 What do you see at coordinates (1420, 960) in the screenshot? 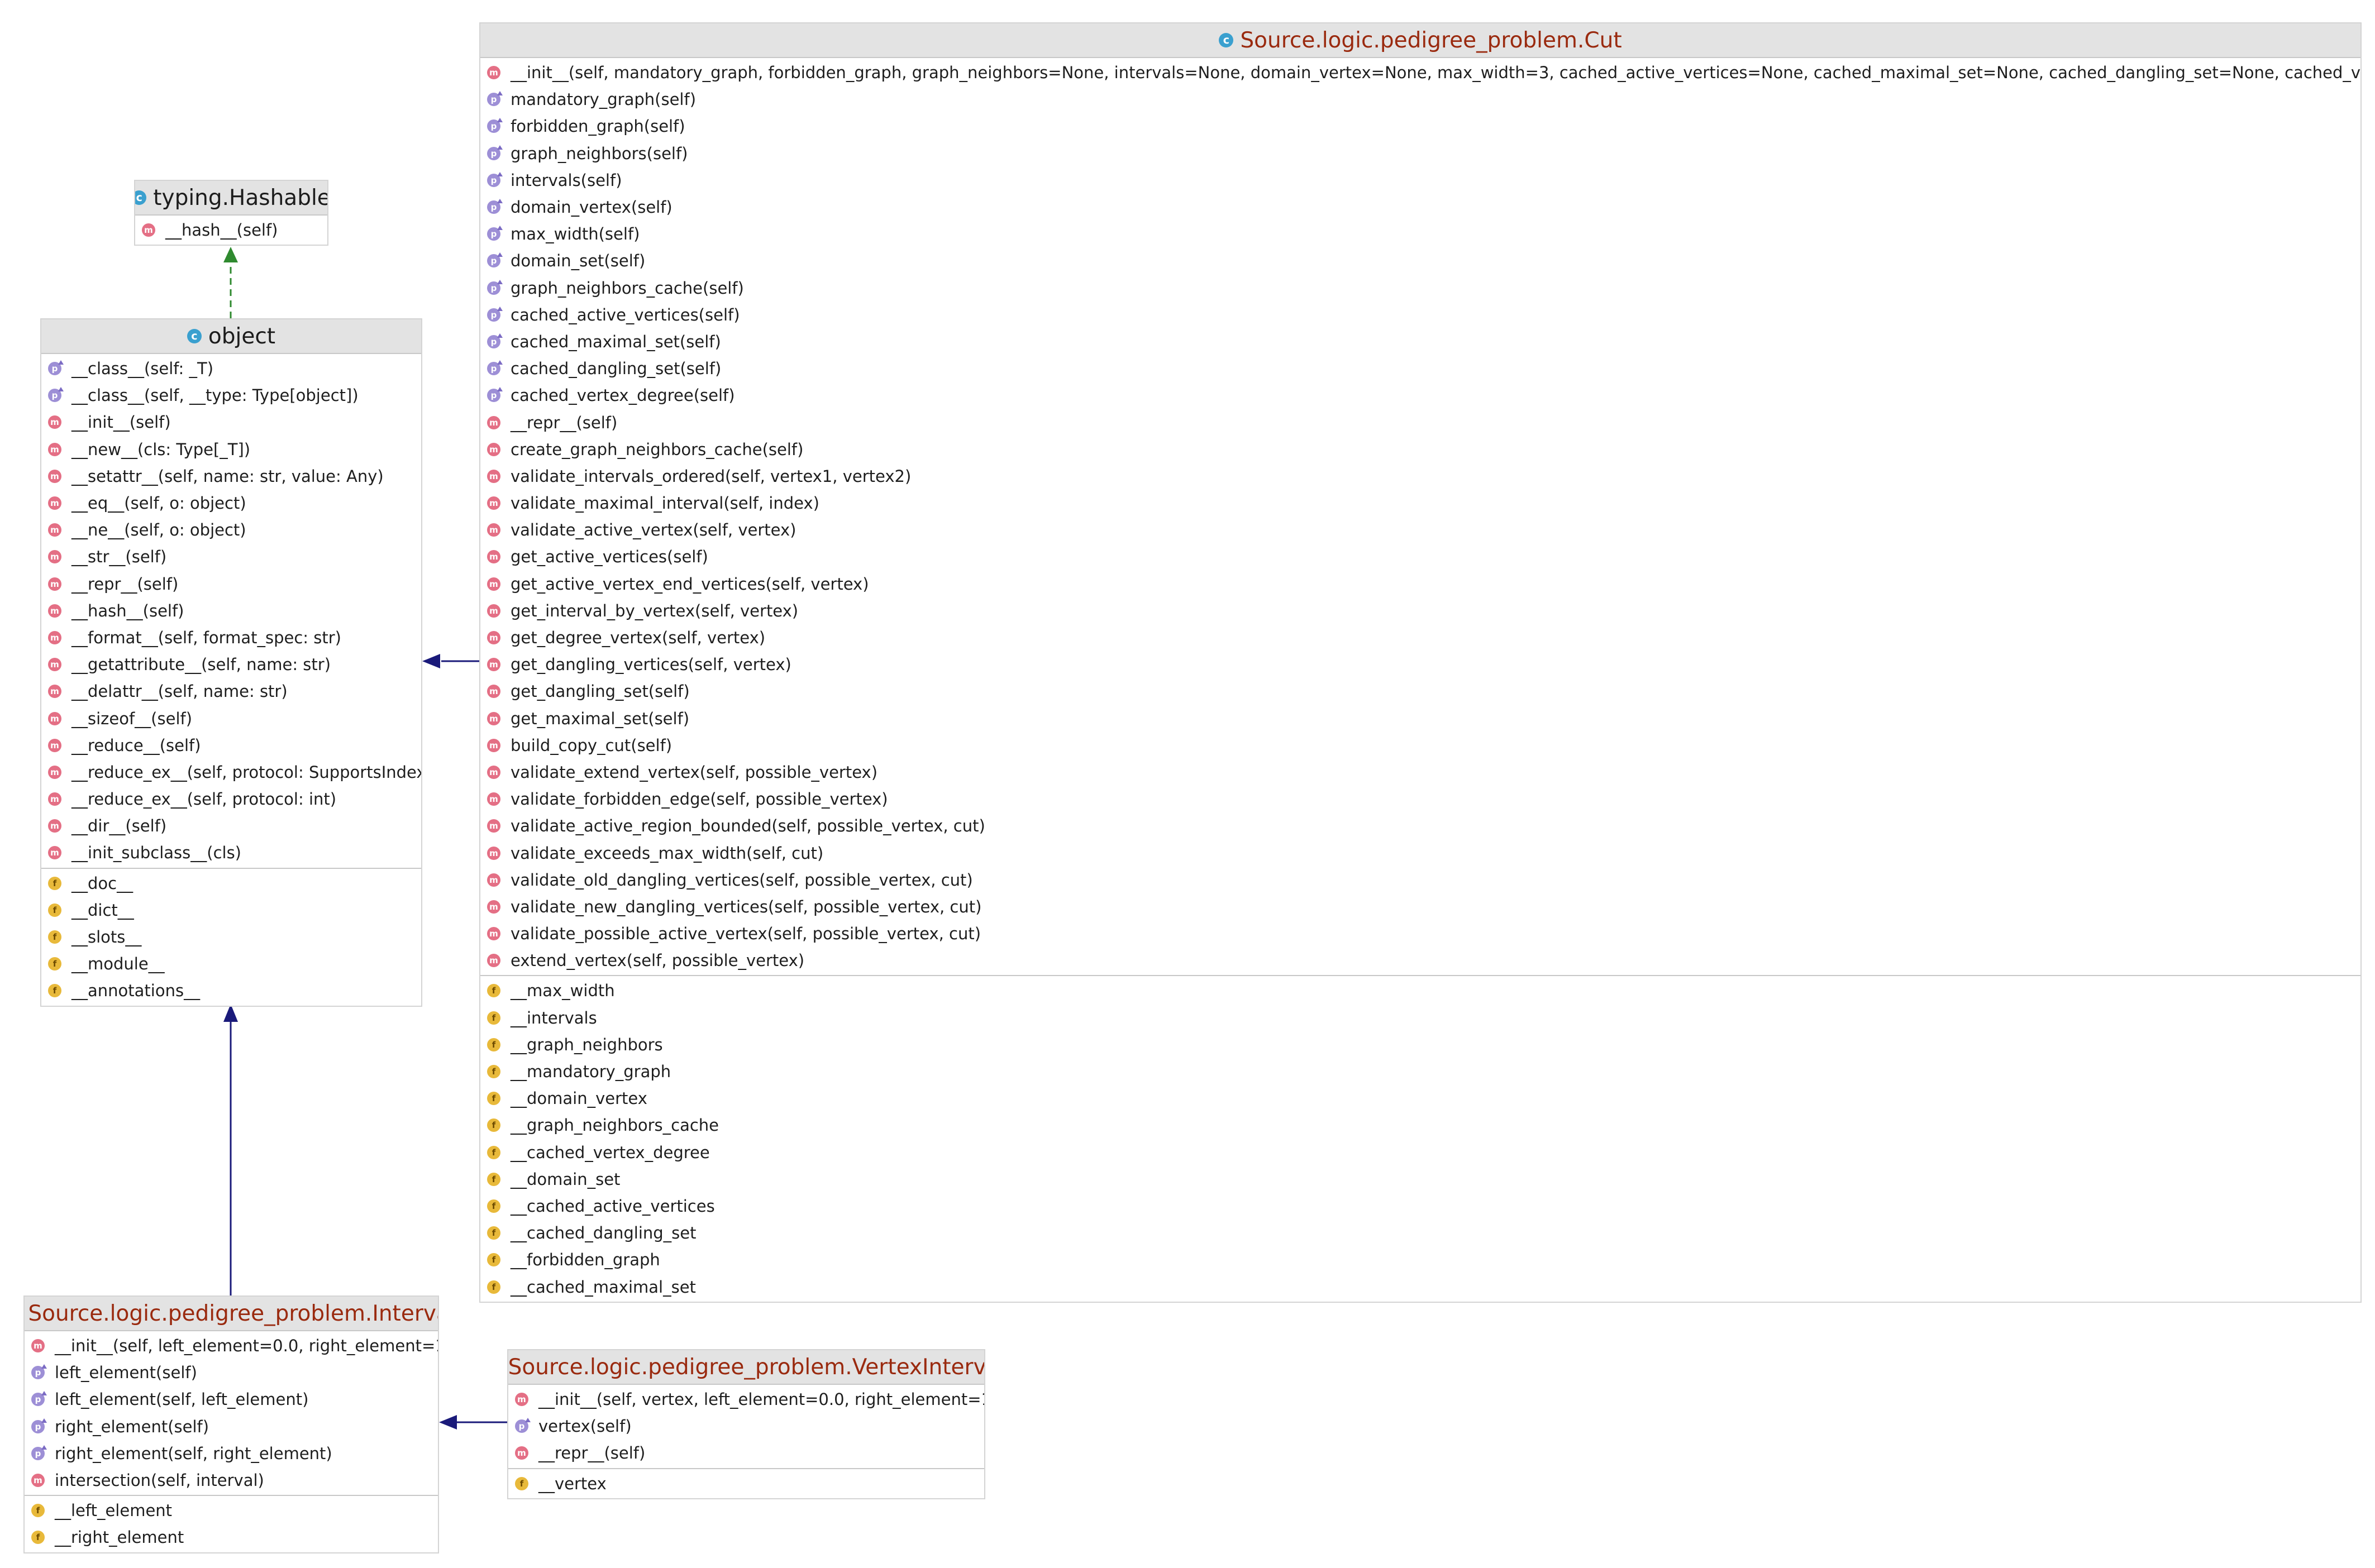
I see `method-row: m extend_vertex(self, possible_vertex)` at bounding box center [1420, 960].